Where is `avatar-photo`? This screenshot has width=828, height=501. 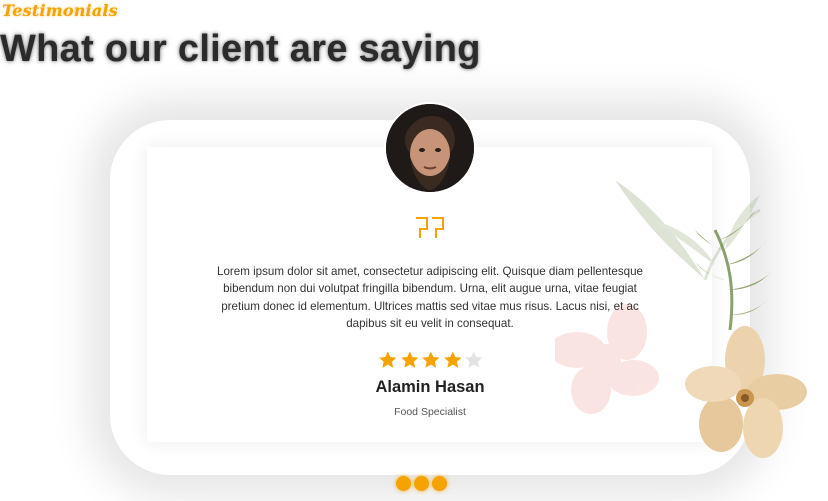 avatar-photo is located at coordinates (430, 148).